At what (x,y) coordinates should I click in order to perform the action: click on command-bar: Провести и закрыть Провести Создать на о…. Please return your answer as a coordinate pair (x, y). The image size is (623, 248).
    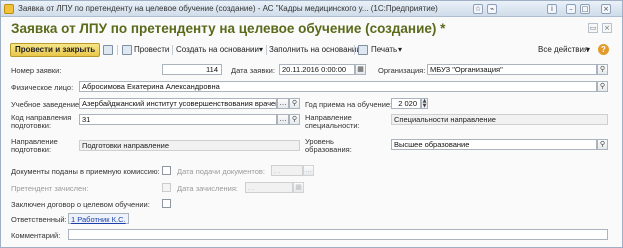
    Looking at the image, I should click on (312, 50).